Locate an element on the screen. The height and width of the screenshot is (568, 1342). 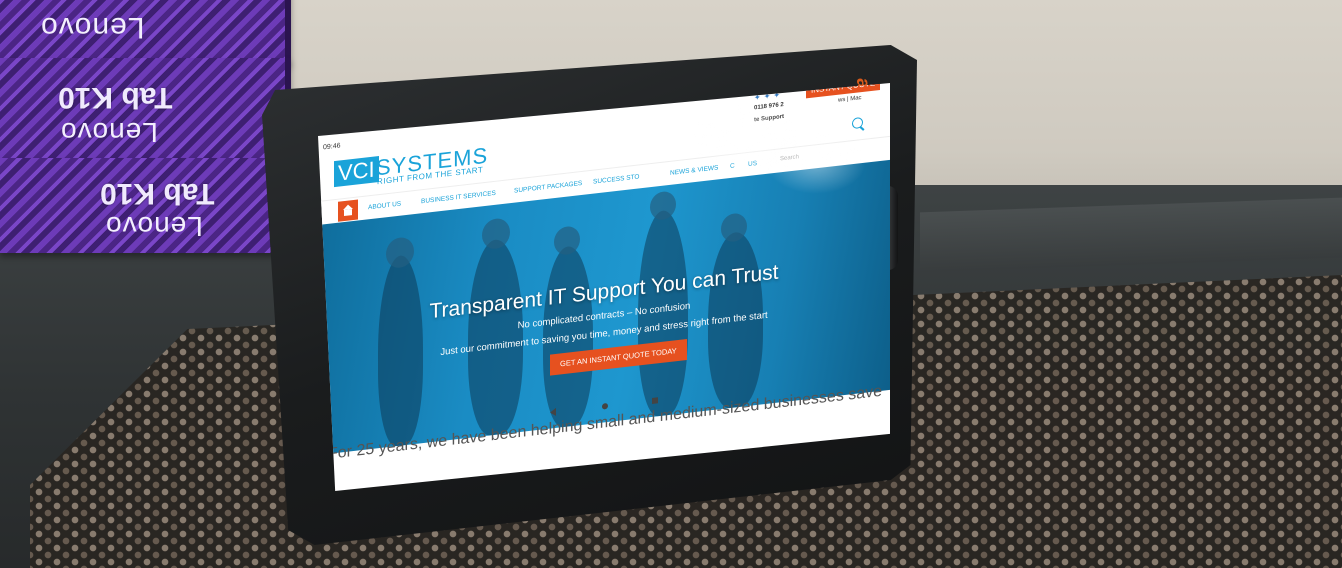
site-logo-box: VCI is located at coordinates (356, 172).